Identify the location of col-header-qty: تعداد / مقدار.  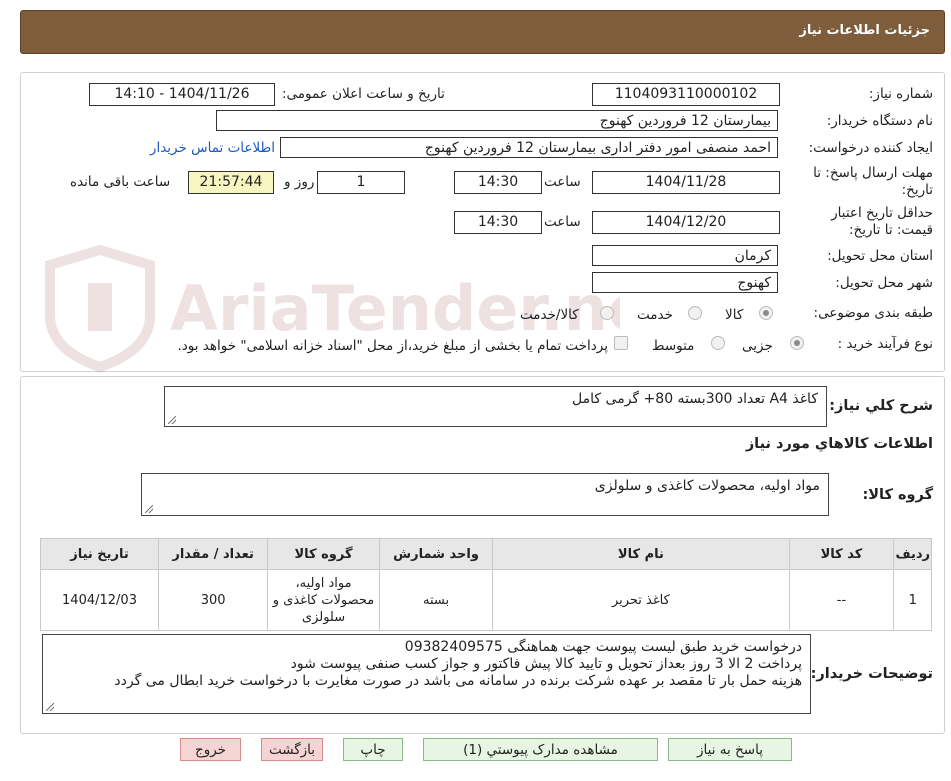
(213, 554).